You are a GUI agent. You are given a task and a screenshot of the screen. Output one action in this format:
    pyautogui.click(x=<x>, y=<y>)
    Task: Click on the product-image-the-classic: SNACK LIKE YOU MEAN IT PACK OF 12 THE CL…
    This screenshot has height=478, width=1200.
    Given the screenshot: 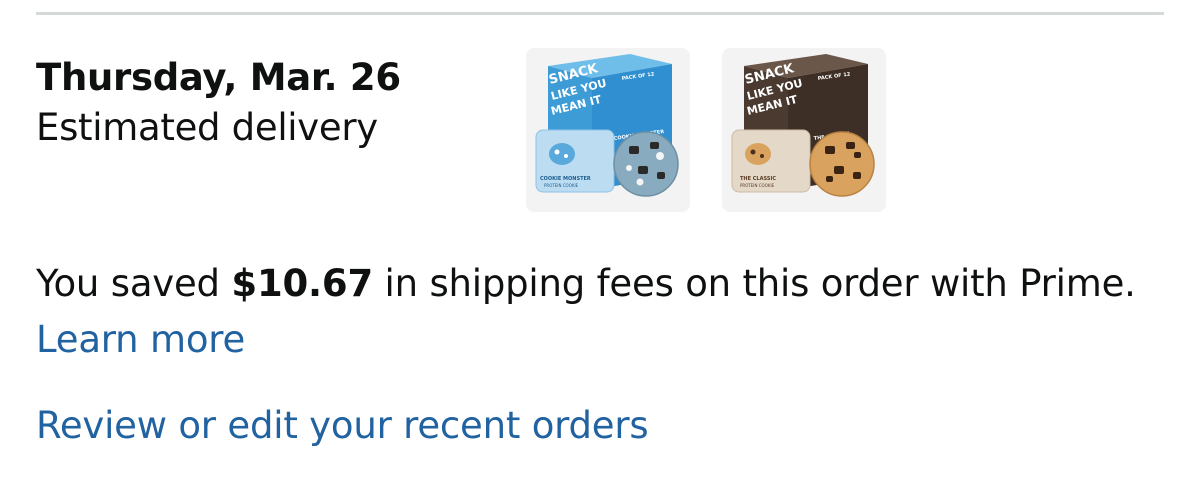 What is the action you would take?
    pyautogui.click(x=803, y=125)
    